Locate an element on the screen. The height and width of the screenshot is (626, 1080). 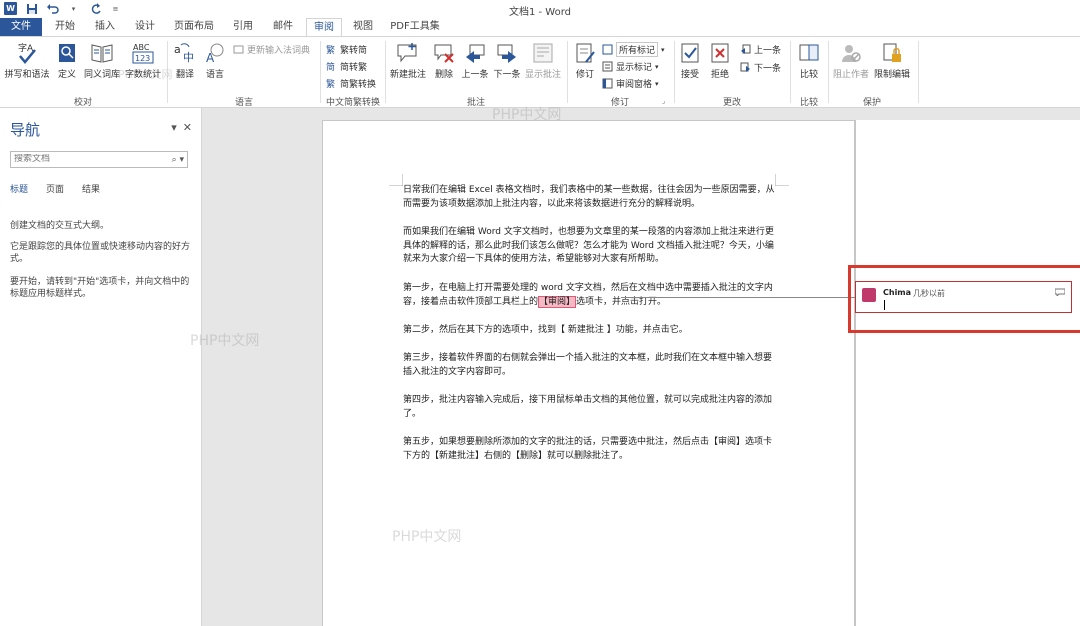
translate-icon: a中 is located at coordinates (185, 53).